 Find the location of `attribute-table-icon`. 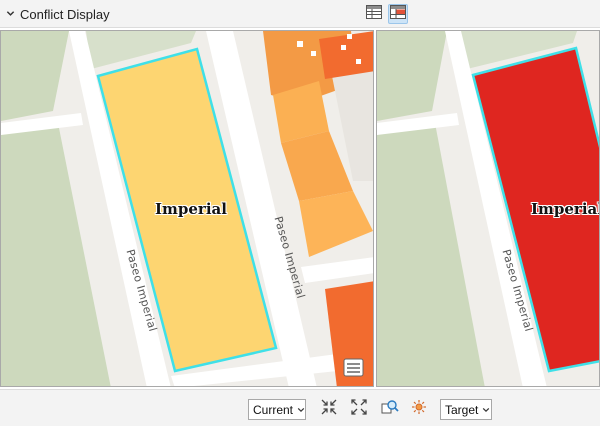

attribute-table-icon is located at coordinates (354, 368).